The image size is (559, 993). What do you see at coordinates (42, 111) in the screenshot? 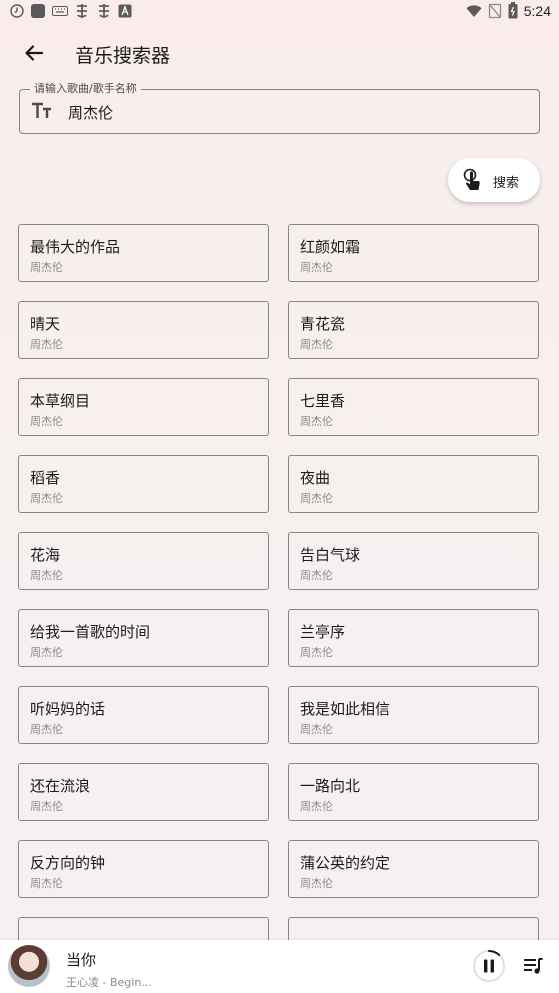
I see `text-size-icon` at bounding box center [42, 111].